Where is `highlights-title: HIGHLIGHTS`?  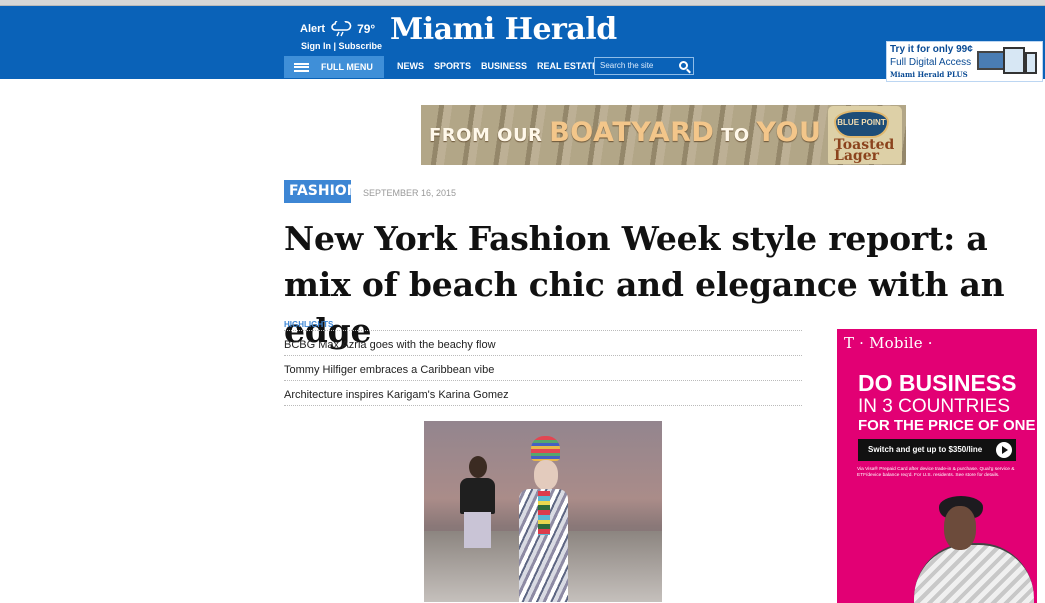 highlights-title: HIGHLIGHTS is located at coordinates (543, 325).